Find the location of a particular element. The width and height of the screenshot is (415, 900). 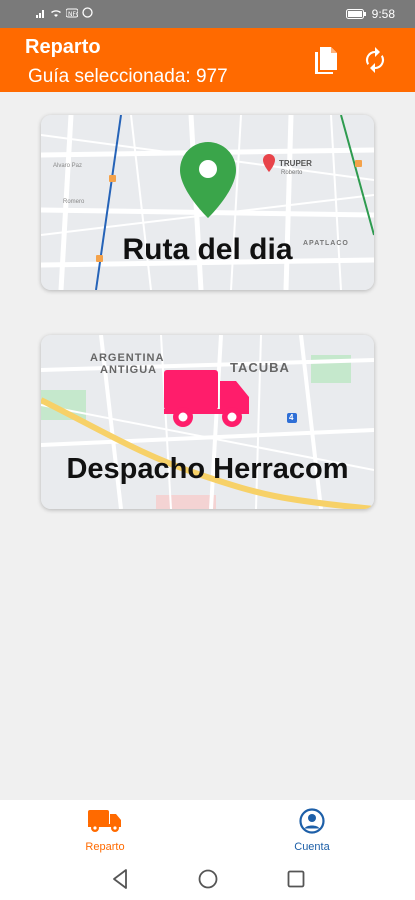

status-time: 9:58 is located at coordinates (383, 14).